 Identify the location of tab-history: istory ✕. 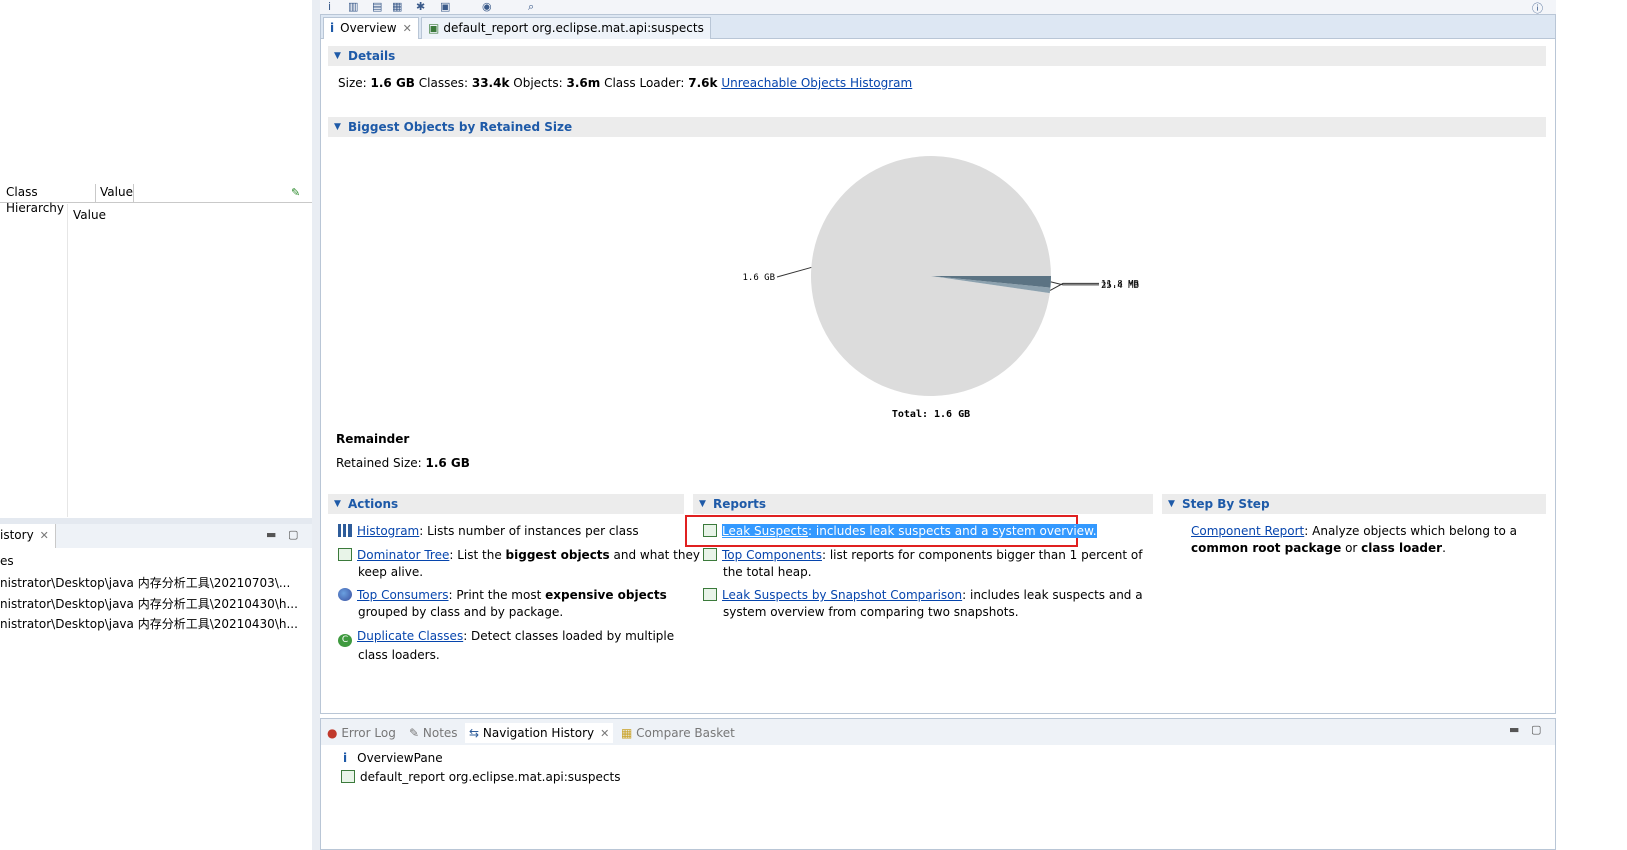
(28, 536).